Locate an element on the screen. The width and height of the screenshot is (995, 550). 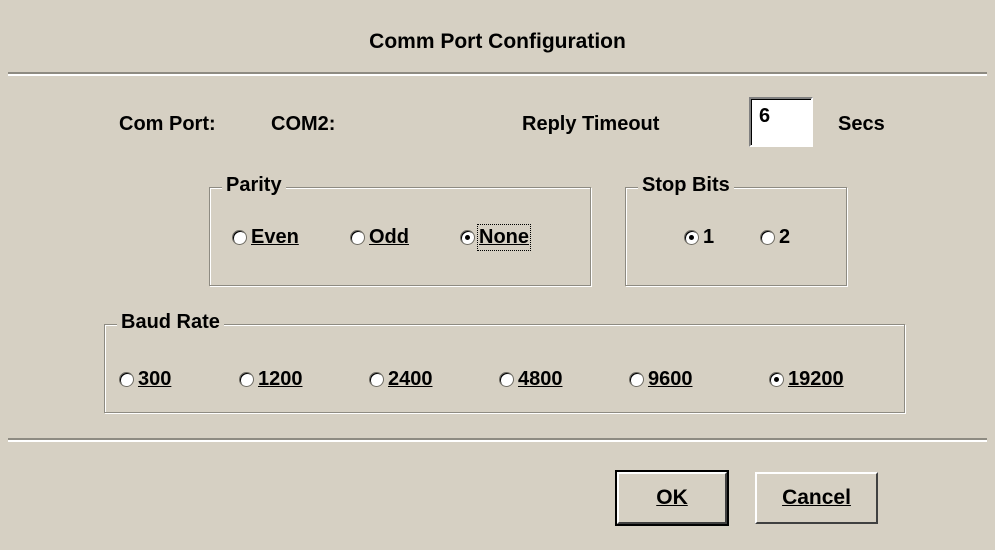
ok-button: OK is located at coordinates (672, 498).